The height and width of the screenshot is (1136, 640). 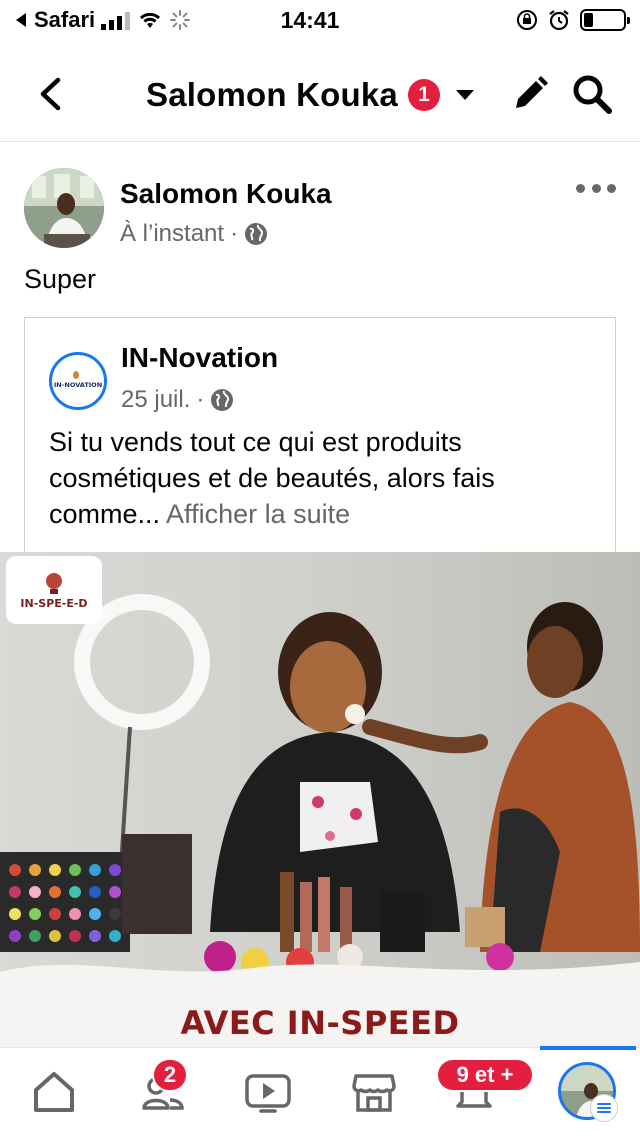 I want to click on page-logo-text: IN-NOVATION, so click(x=78, y=385).